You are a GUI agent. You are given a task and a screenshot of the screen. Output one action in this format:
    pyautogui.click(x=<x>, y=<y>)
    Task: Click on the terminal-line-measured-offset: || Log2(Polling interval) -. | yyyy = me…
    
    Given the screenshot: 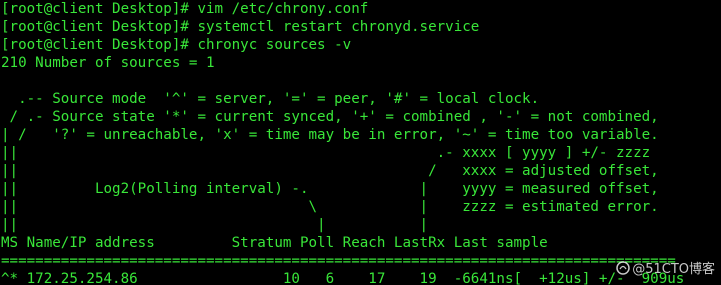 What is the action you would take?
    pyautogui.click(x=330, y=189)
    